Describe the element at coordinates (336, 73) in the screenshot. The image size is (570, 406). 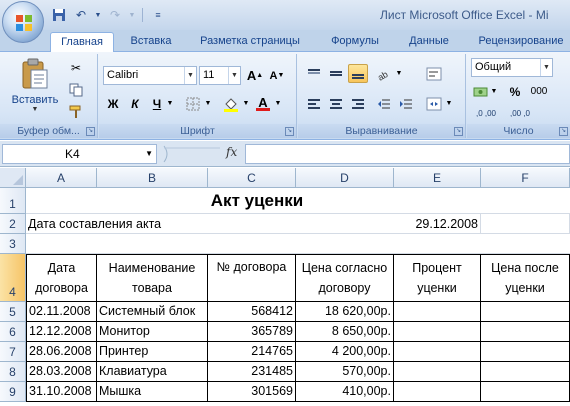
I see `align-middle-icon` at that location.